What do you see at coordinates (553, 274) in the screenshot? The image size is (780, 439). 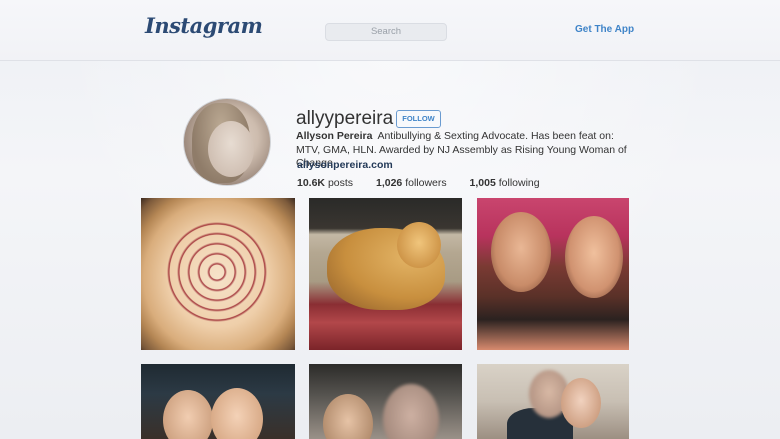 I see `photo-tile-two-women` at bounding box center [553, 274].